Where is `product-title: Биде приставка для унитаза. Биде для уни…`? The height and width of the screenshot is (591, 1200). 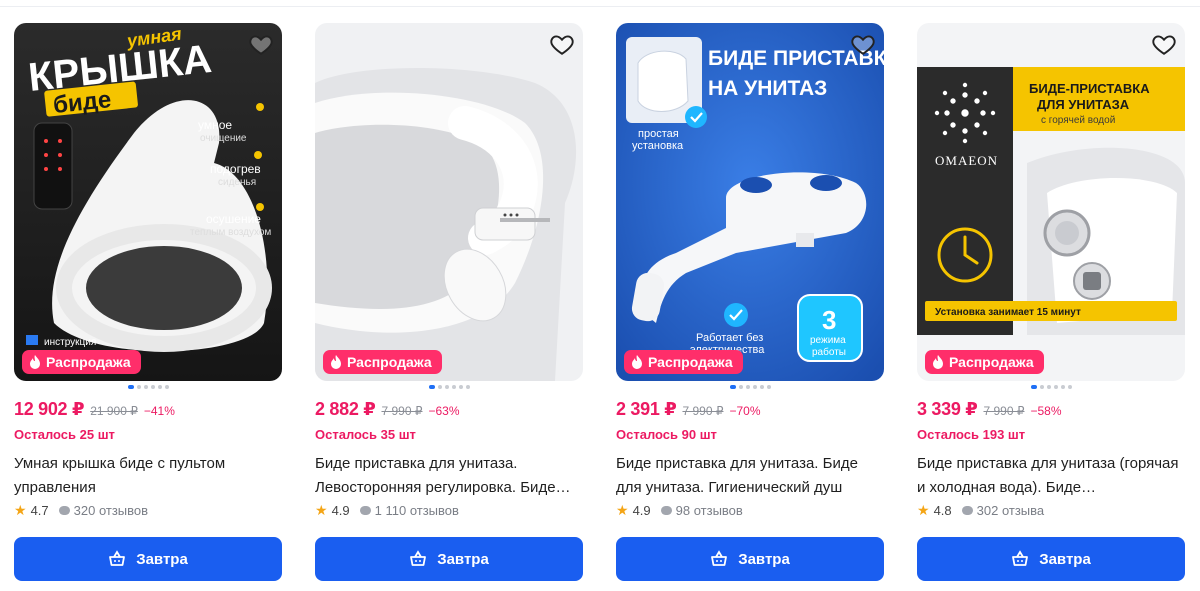 product-title: Биде приставка для унитаза. Биде для уни… is located at coordinates (750, 476).